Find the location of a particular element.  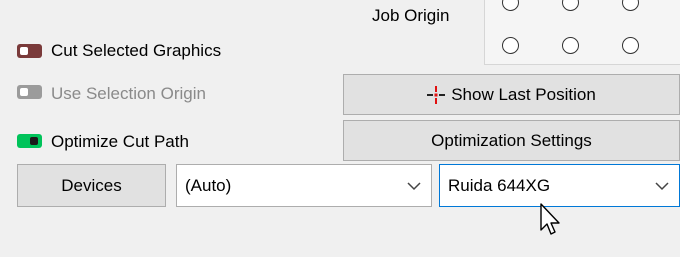

use-selection-origin-label: Use Selection Origin is located at coordinates (128, 93).